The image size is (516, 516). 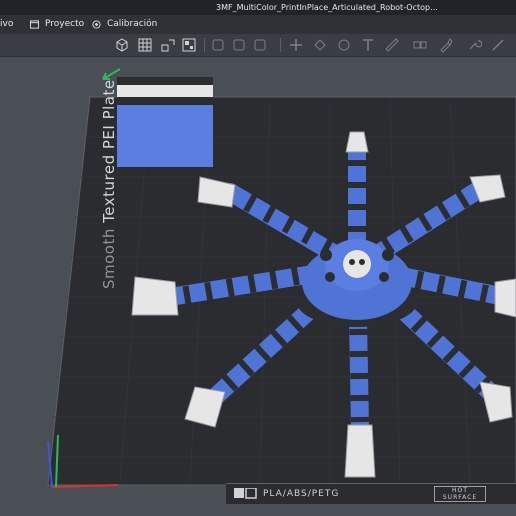 I want to click on bed-label-text: Textured PEI Plate, so click(x=109, y=151).